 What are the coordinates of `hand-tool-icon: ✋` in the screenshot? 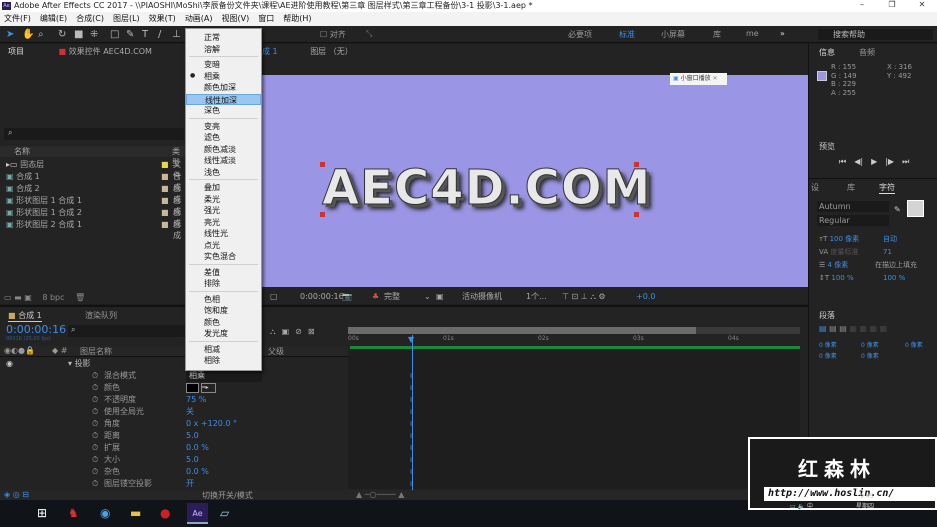 It's located at (28, 34).